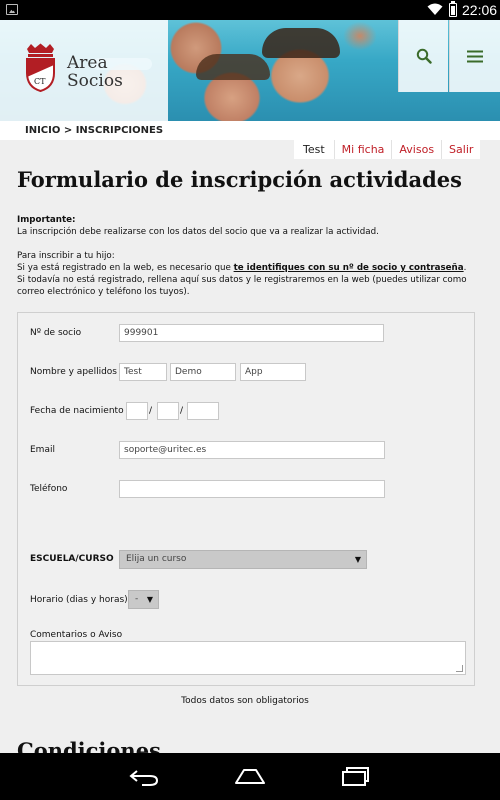 This screenshot has width=500, height=800. I want to click on menu-button, so click(474, 56).